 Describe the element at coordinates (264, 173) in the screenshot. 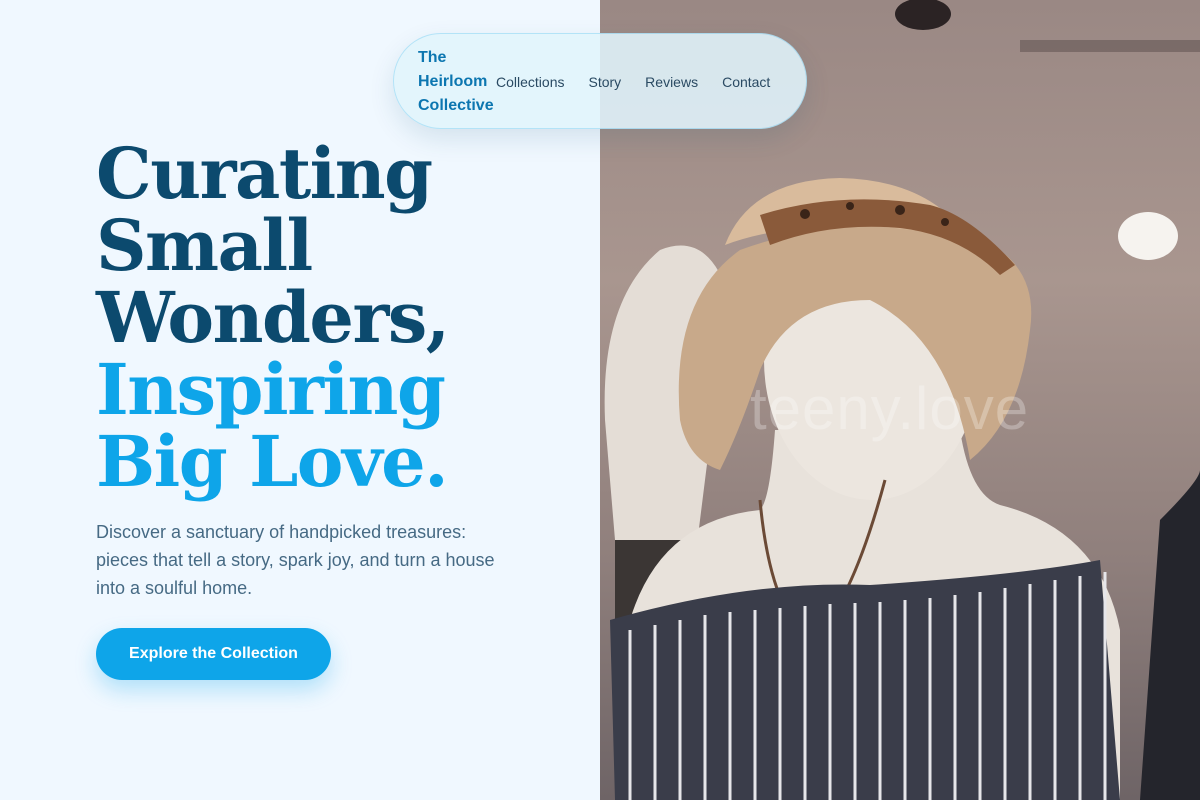

I see `headline-line-1: Curating` at that location.